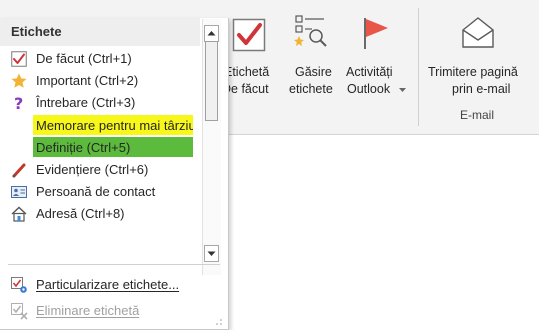  I want to click on remove-tag-command: Eliminare etichetă, so click(113, 311).